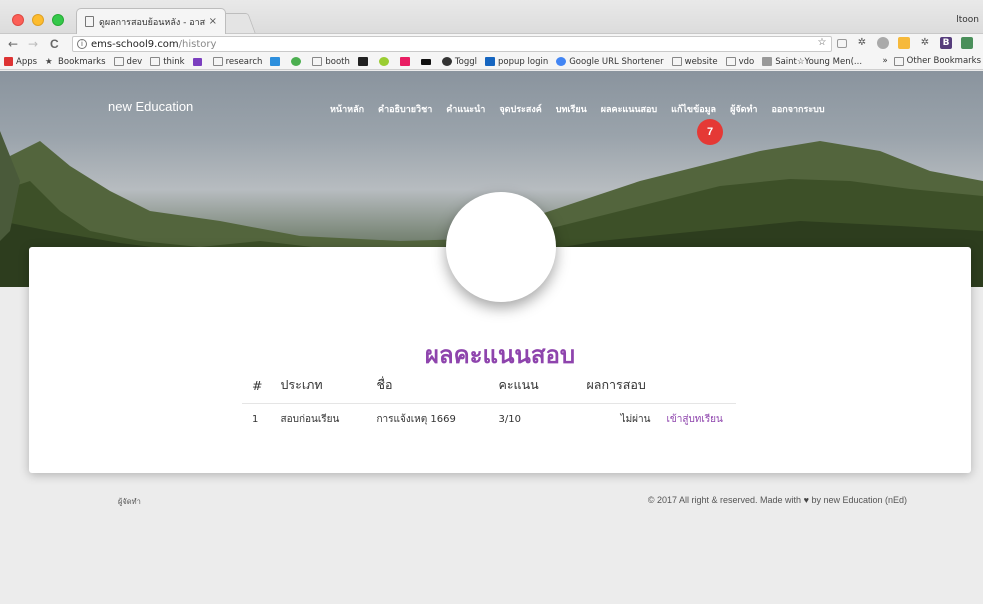 The width and height of the screenshot is (983, 604). I want to click on bookmark-label: booth, so click(337, 61).